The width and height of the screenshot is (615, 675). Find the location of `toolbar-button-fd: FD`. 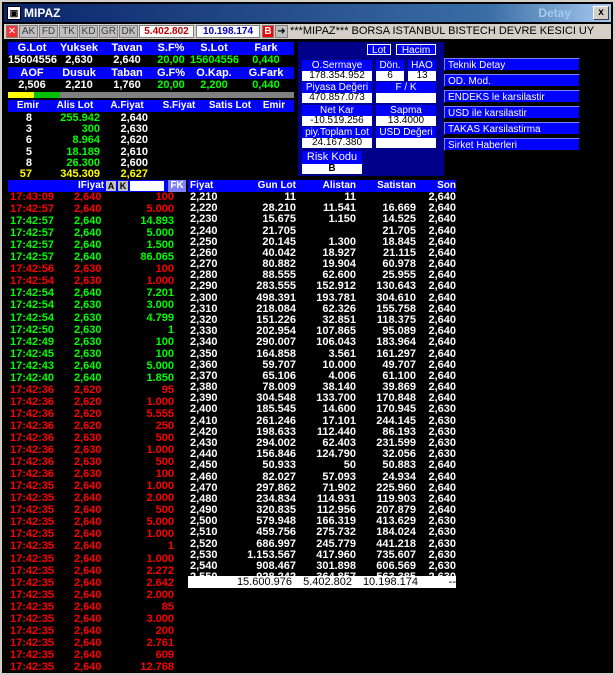

toolbar-button-fd: FD is located at coordinates (48, 31).